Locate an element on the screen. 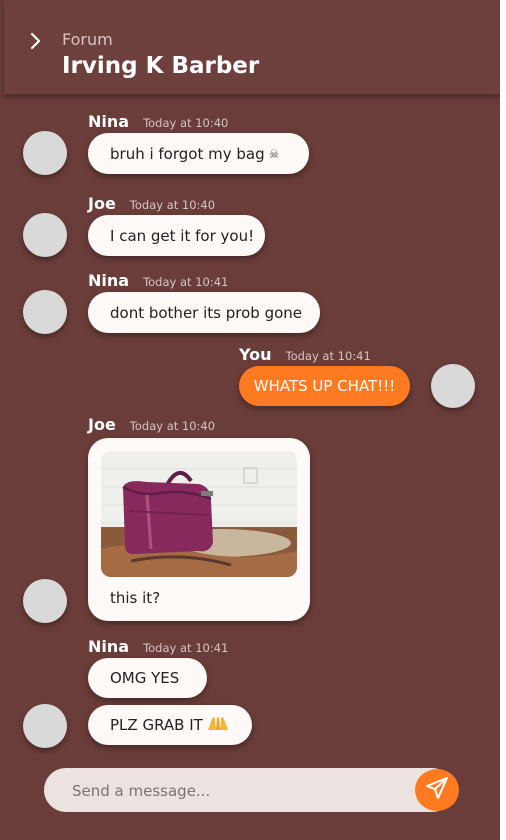 The width and height of the screenshot is (506, 840). send-button is located at coordinates (437, 790).